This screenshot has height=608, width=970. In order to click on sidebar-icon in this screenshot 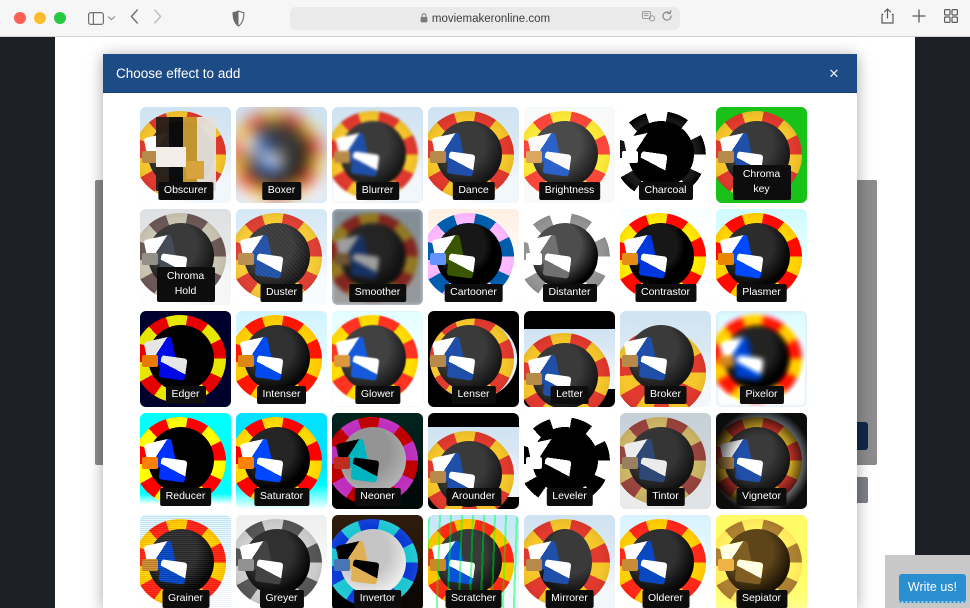, I will do `click(96, 18)`.